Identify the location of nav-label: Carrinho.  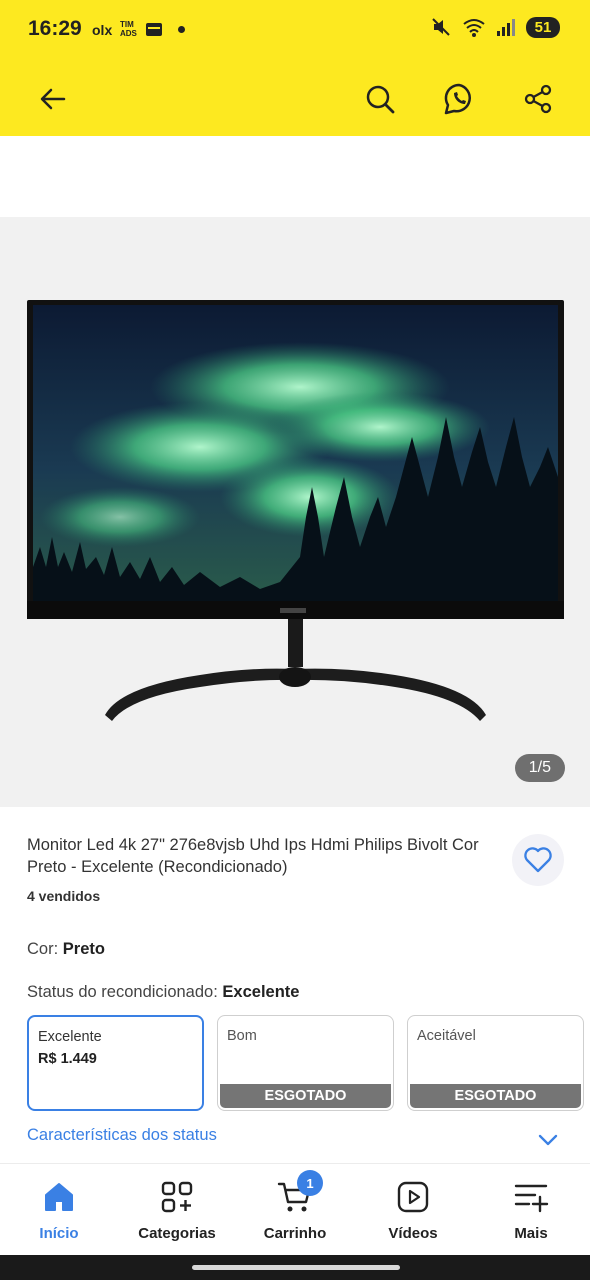
(295, 1233).